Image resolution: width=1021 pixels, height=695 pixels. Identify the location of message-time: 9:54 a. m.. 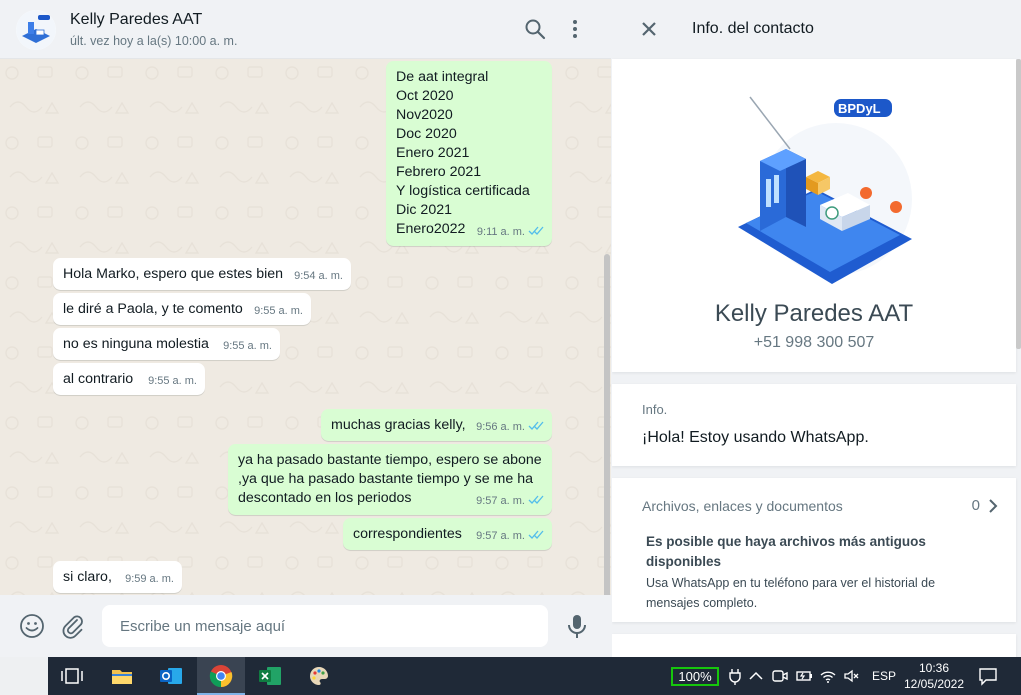
(318, 276).